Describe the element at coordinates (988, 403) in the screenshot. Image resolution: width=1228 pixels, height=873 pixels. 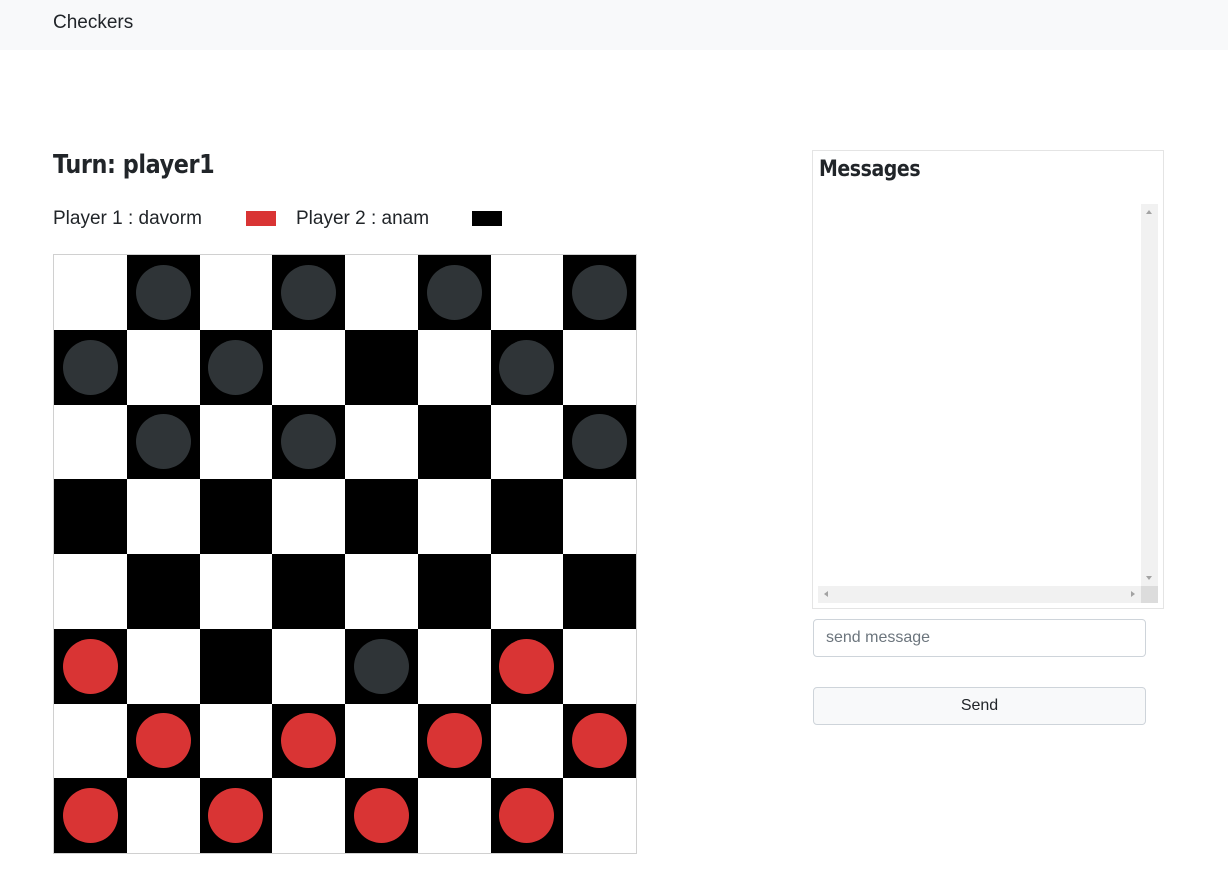
I see `messages-list` at that location.